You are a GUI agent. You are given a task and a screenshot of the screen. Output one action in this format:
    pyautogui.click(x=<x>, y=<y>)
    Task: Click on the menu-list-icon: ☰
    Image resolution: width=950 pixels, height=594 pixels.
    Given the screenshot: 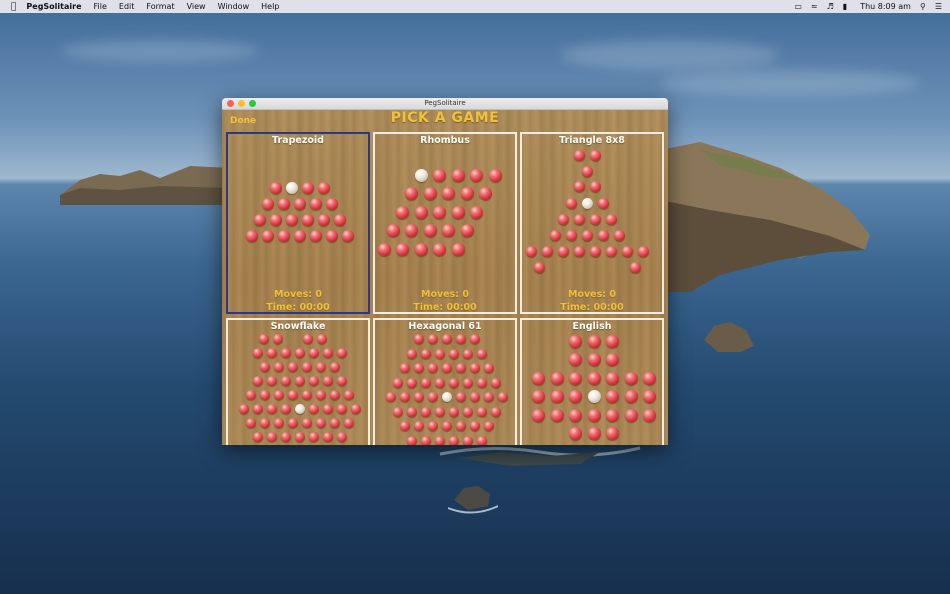 What is the action you would take?
    pyautogui.click(x=938, y=6)
    